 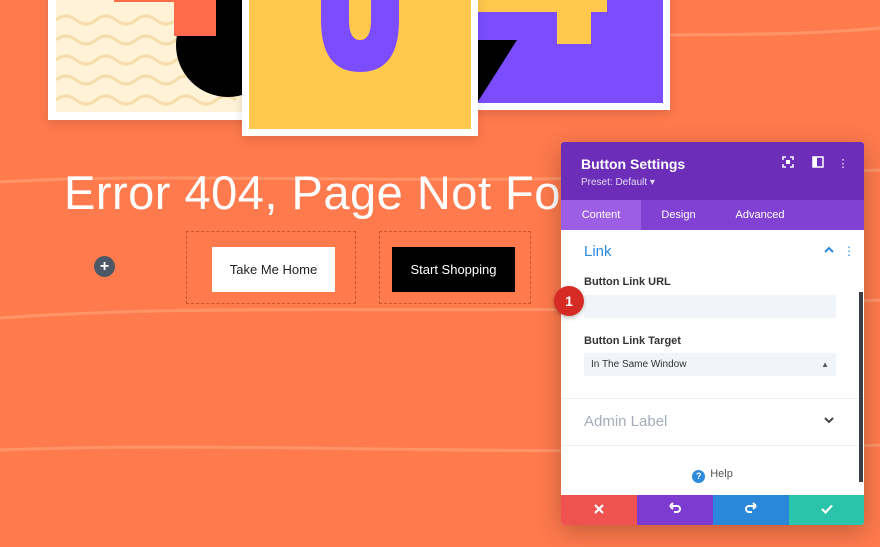 I want to click on redo-button, so click(x=751, y=510).